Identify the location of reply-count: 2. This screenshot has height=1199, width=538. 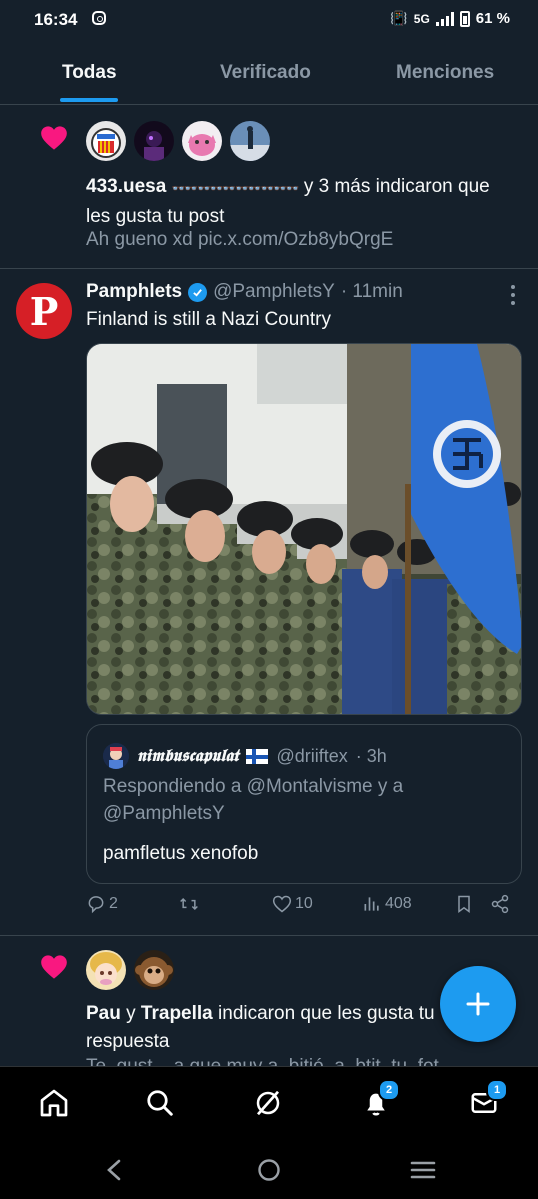
(113, 903).